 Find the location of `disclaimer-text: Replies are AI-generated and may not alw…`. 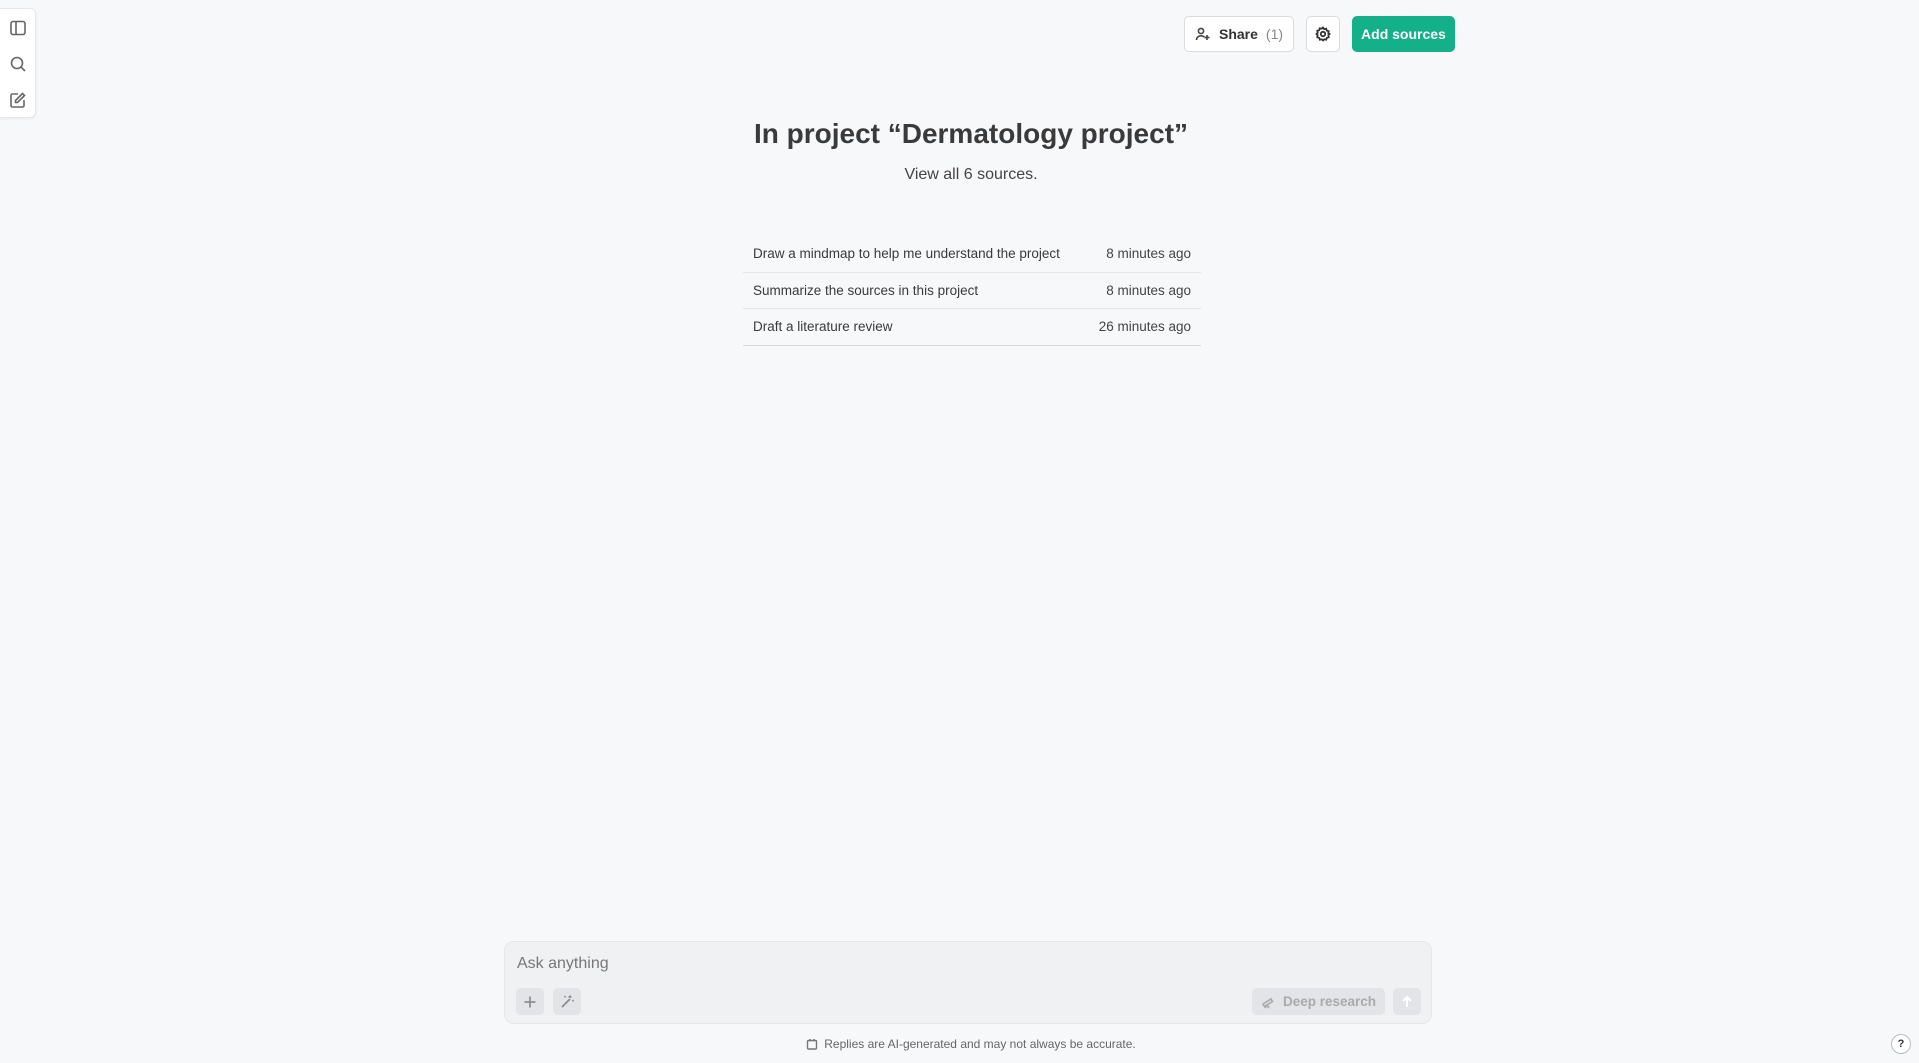

disclaimer-text: Replies are AI-generated and may not alw… is located at coordinates (980, 1044).